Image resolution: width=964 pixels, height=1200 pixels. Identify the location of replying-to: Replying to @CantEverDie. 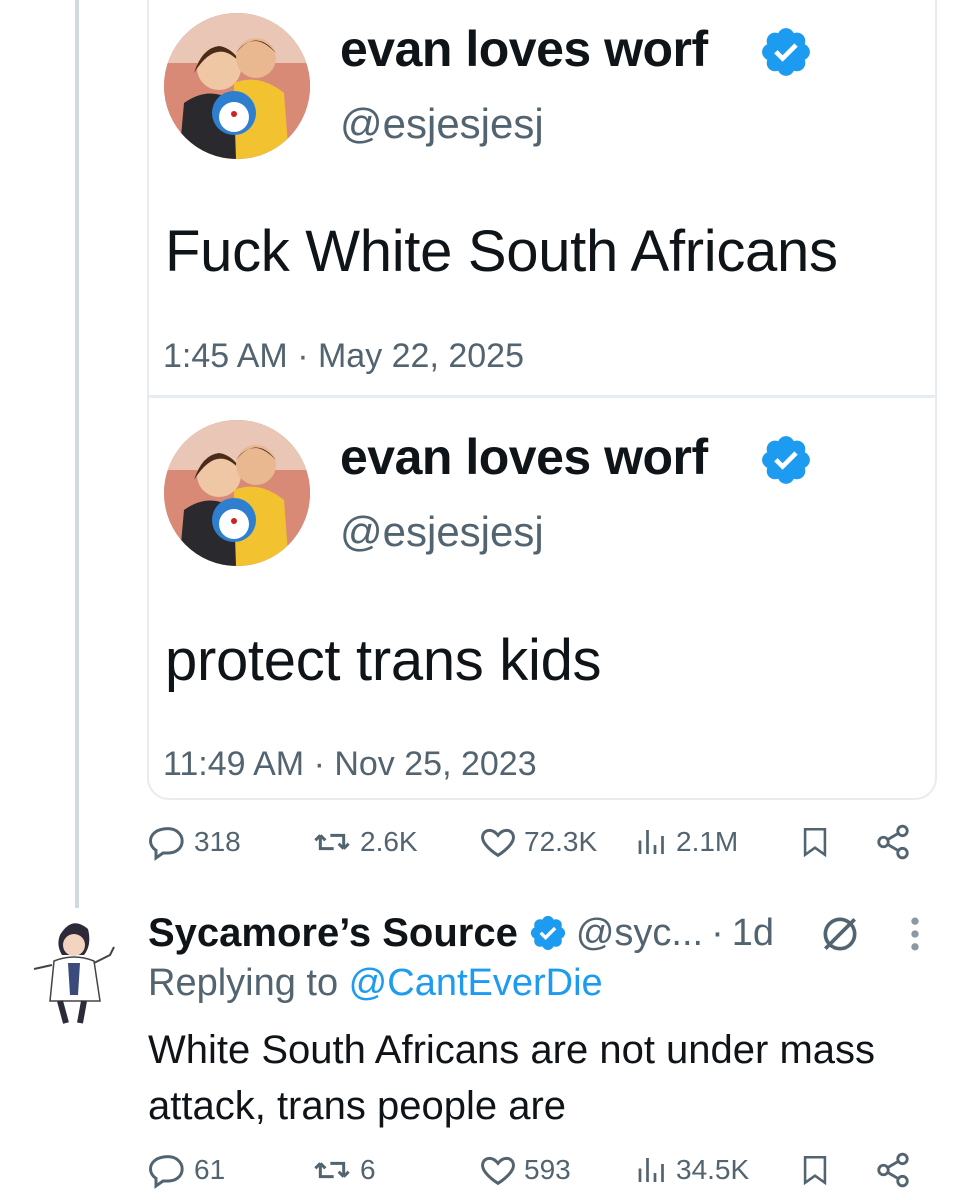
(375, 983).